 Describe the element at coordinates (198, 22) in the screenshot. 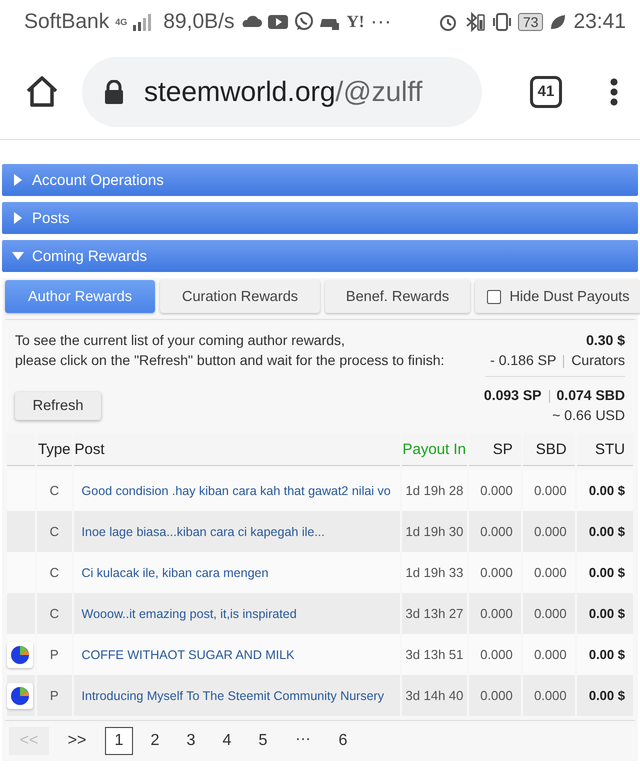

I see `network-speed: 89,0B/s` at that location.